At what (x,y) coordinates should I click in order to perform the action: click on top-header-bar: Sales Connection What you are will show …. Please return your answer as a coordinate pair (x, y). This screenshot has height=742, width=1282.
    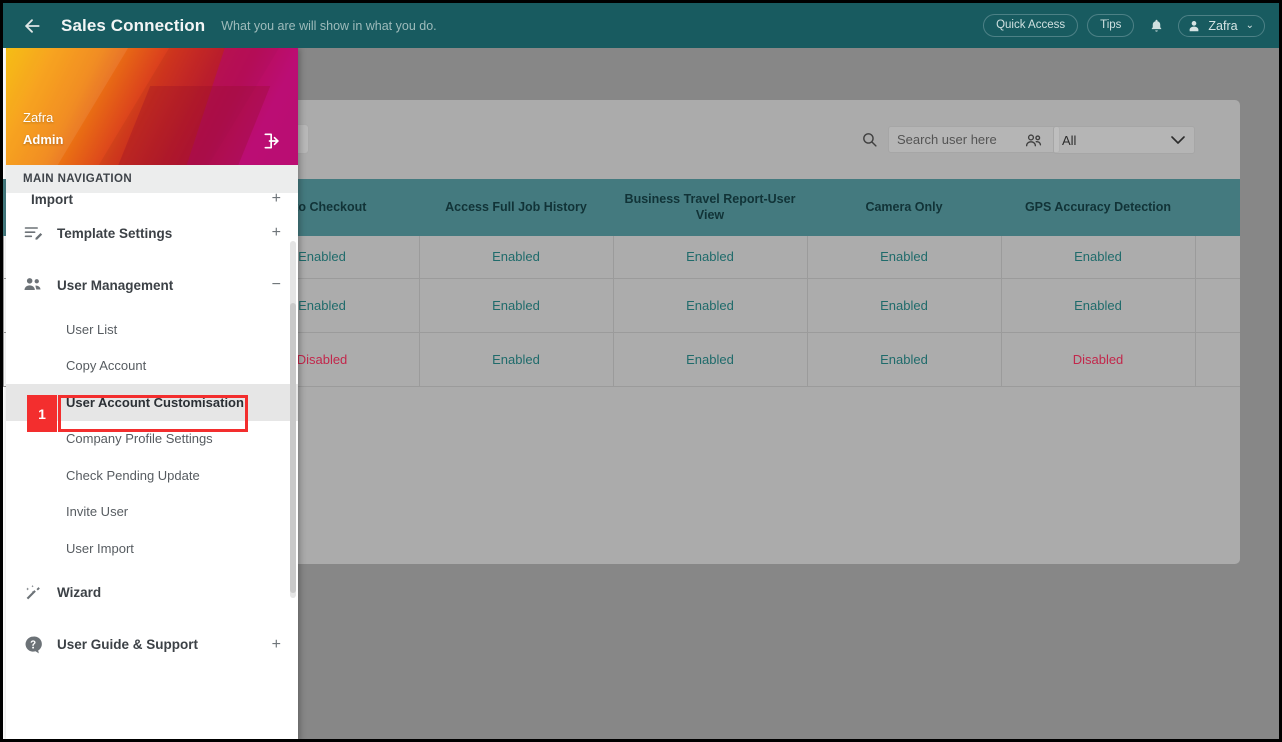
    Looking at the image, I should click on (641, 25).